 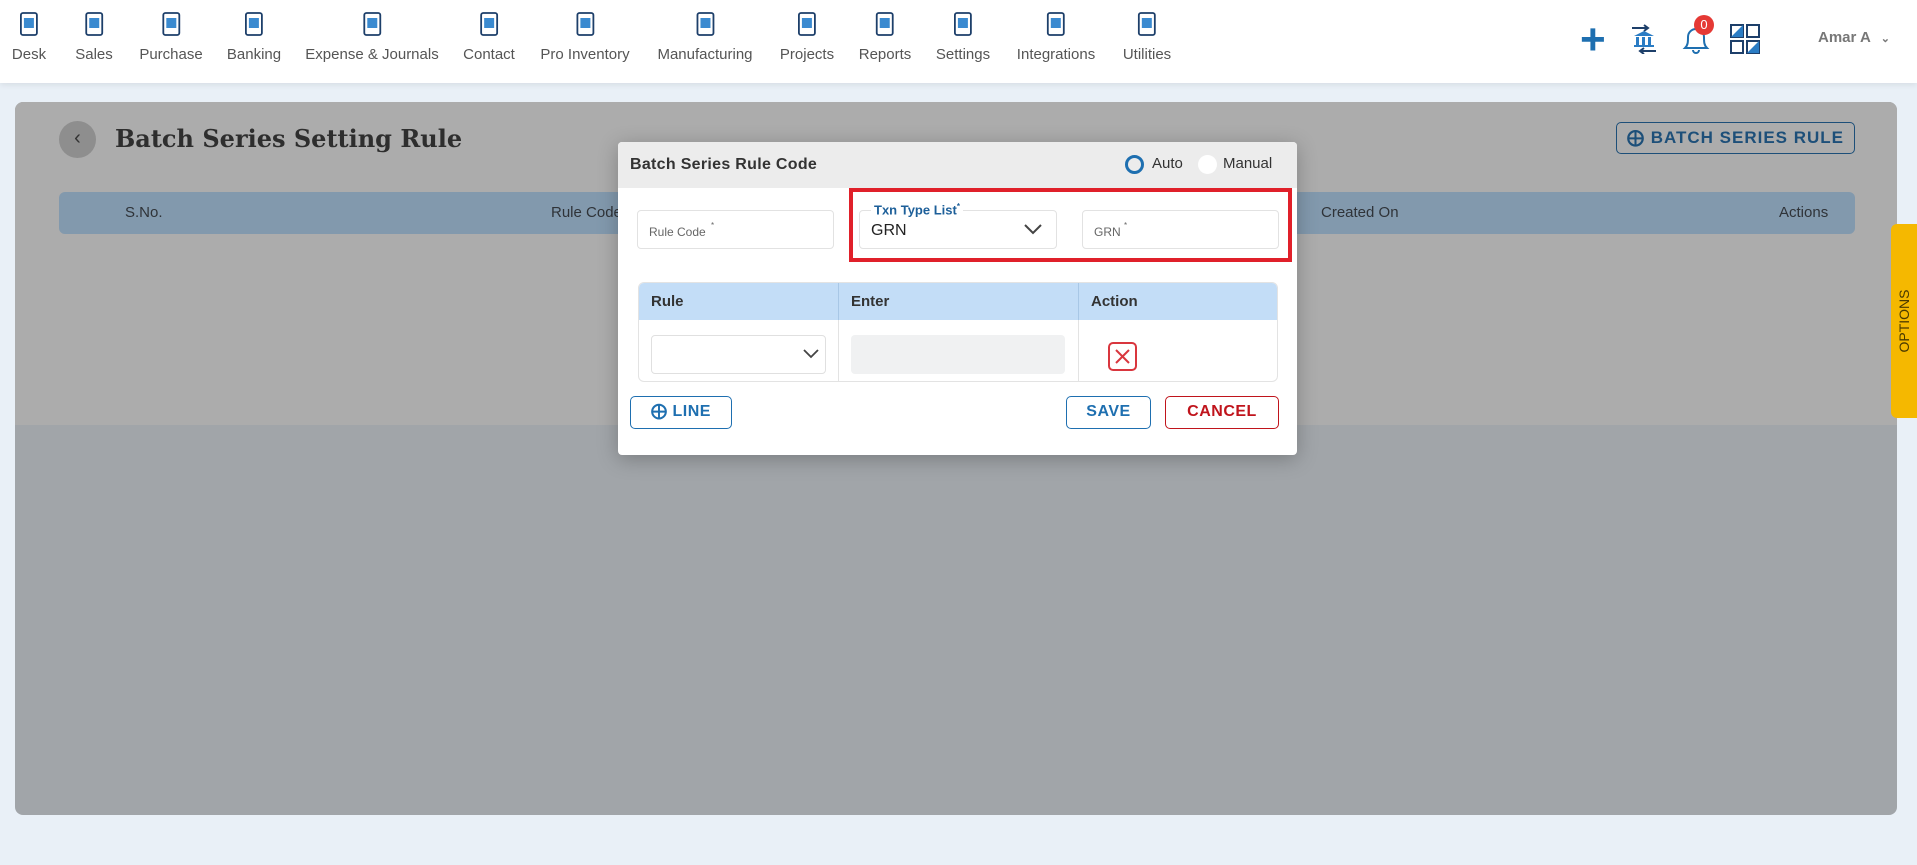 I want to click on nav-item-label: Reports, so click(x=885, y=54).